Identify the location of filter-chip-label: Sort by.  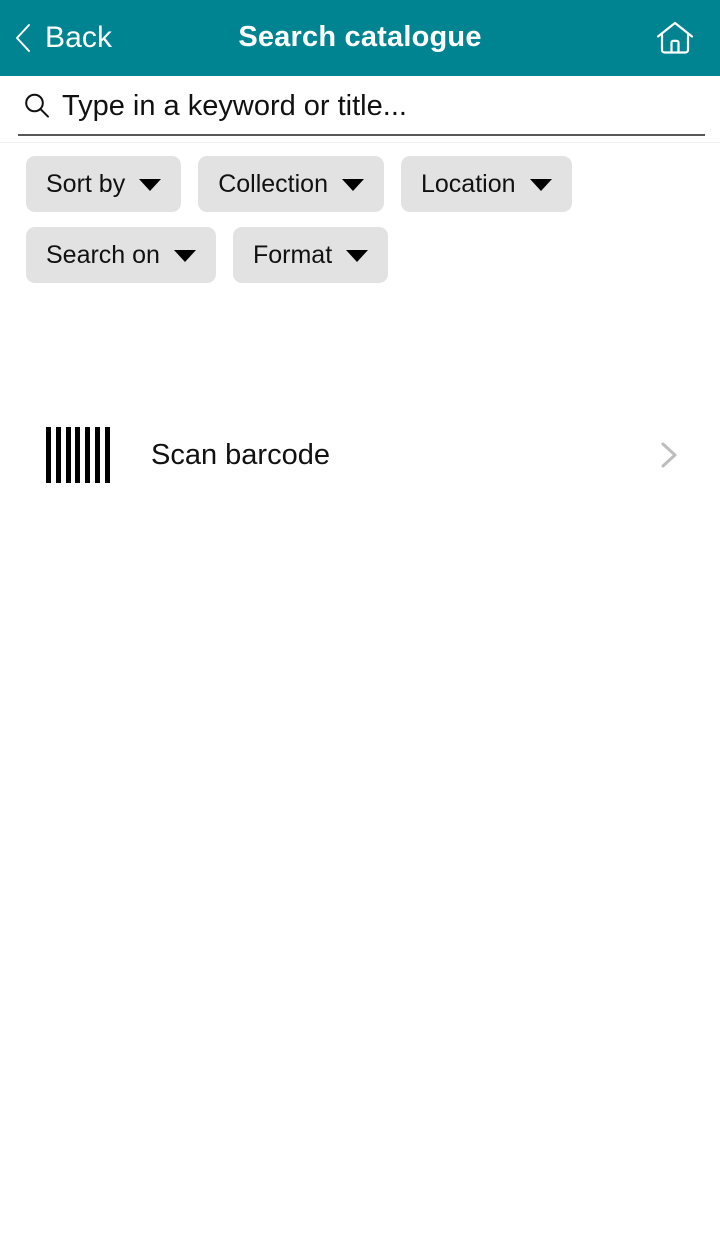
(86, 183).